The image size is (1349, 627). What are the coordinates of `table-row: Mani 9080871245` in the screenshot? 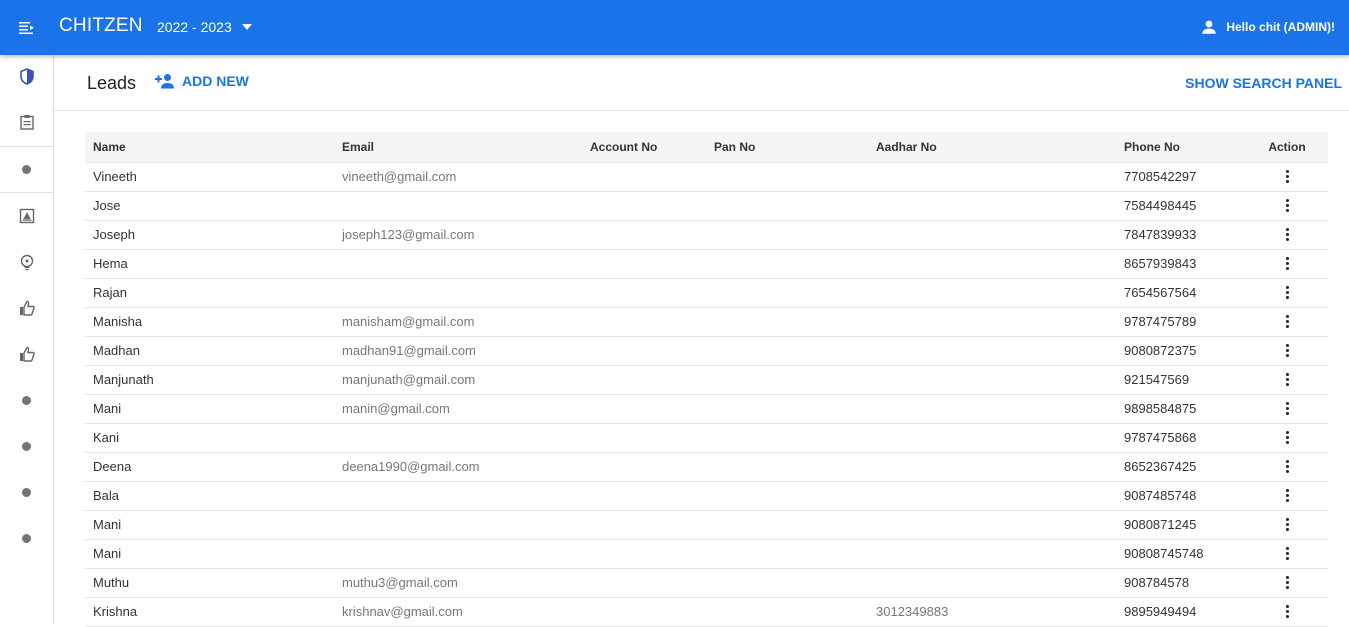 It's located at (706, 525).